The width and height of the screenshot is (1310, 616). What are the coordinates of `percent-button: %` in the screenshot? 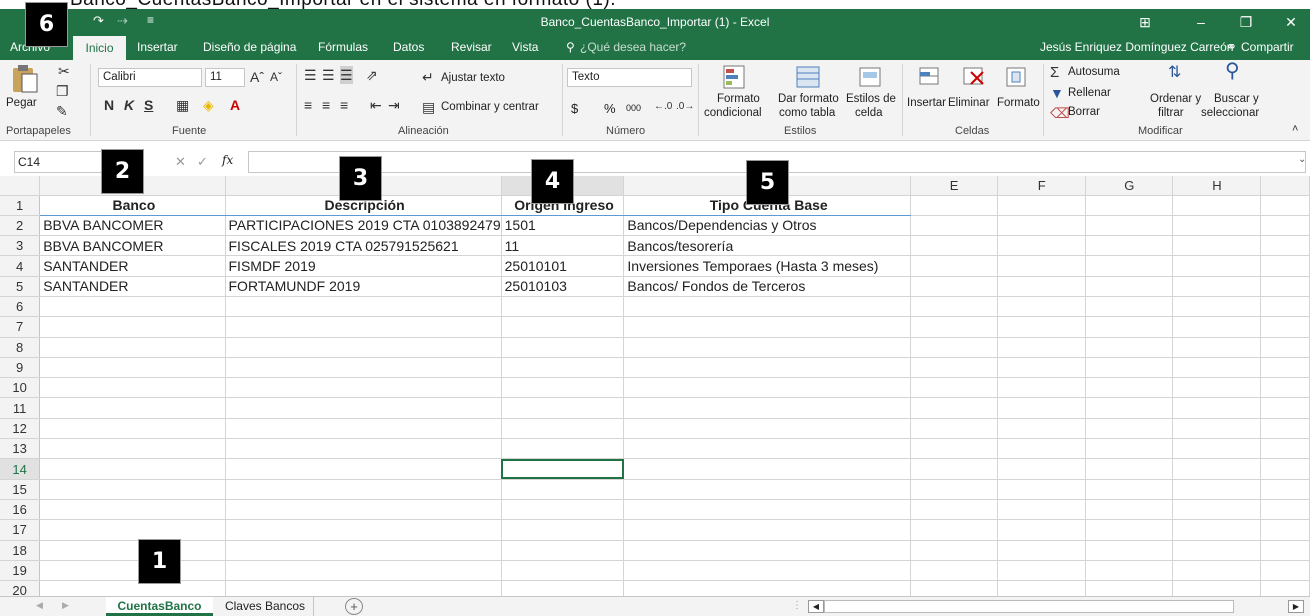 It's located at (610, 108).